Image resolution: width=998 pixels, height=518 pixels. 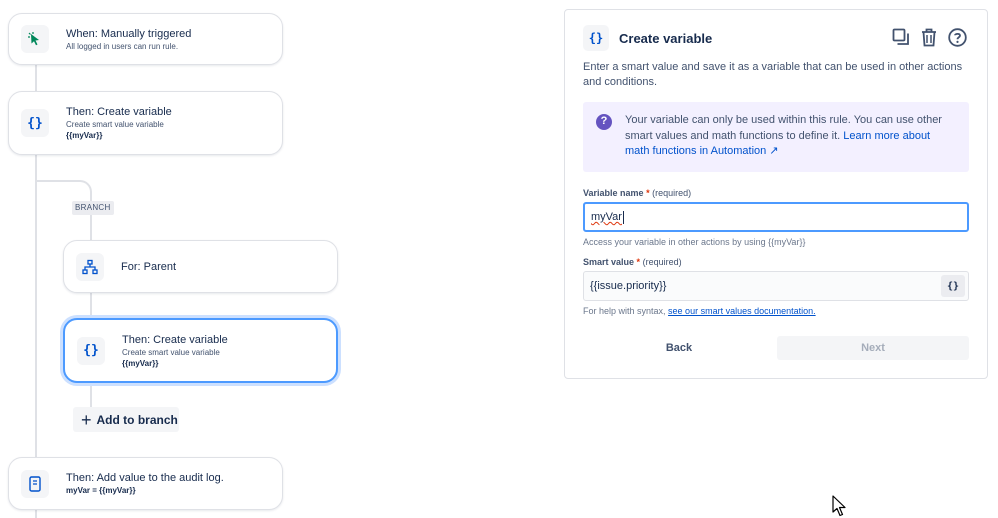 What do you see at coordinates (129, 33) in the screenshot?
I see `node-title: When: Manually triggered` at bounding box center [129, 33].